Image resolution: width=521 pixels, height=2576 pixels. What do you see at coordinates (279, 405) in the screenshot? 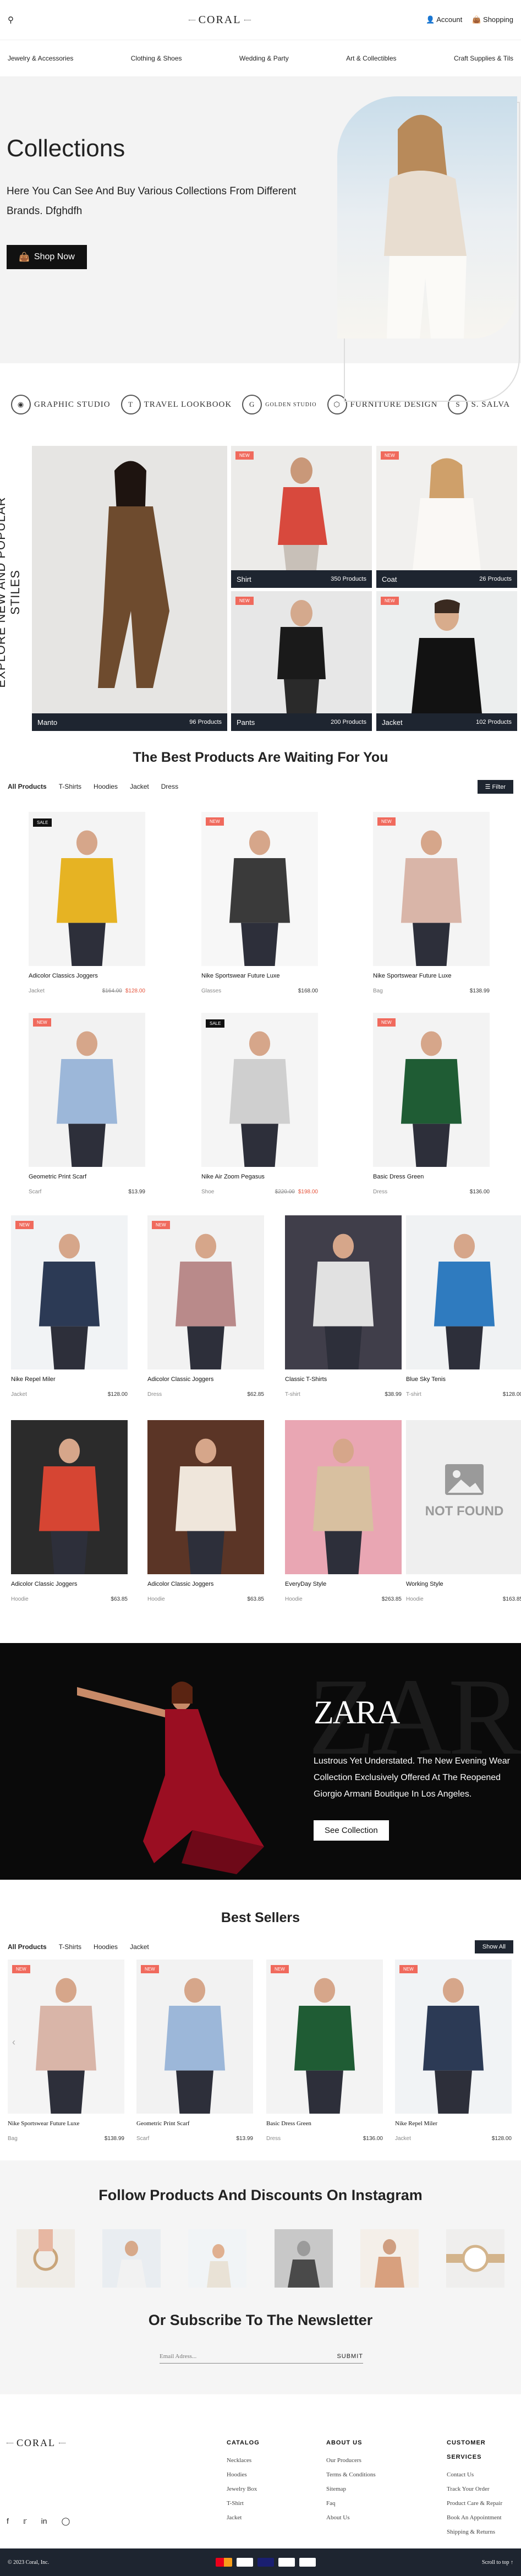
I see `brand-golden-studio: G GOLDEN STUDIO` at bounding box center [279, 405].